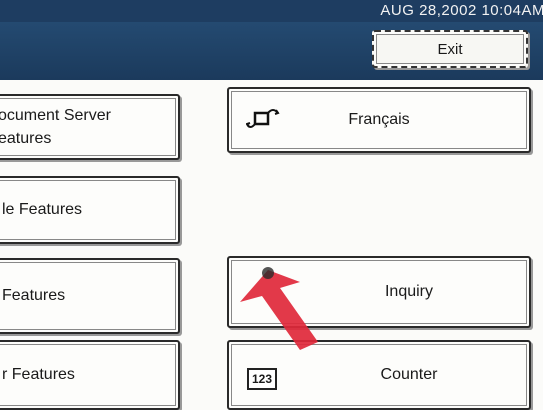 The image size is (543, 410). What do you see at coordinates (379, 292) in the screenshot?
I see `inquiry-button: Inquiry` at bounding box center [379, 292].